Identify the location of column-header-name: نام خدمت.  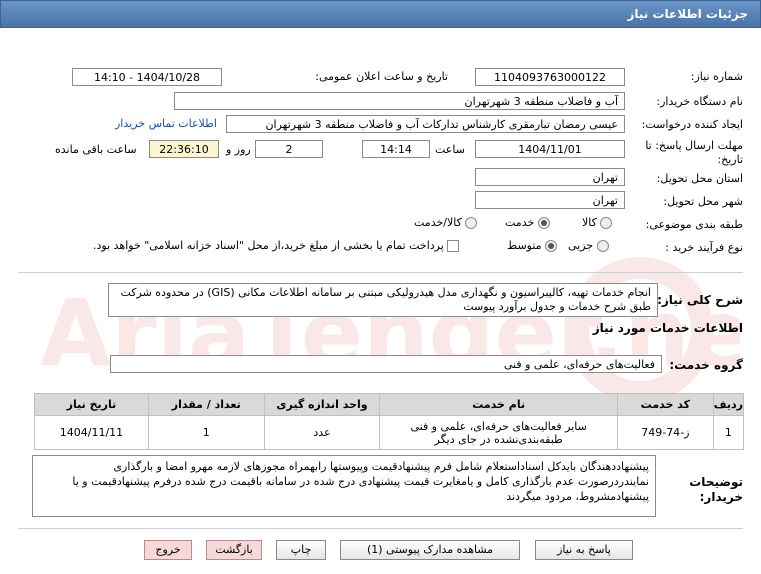
(498, 404).